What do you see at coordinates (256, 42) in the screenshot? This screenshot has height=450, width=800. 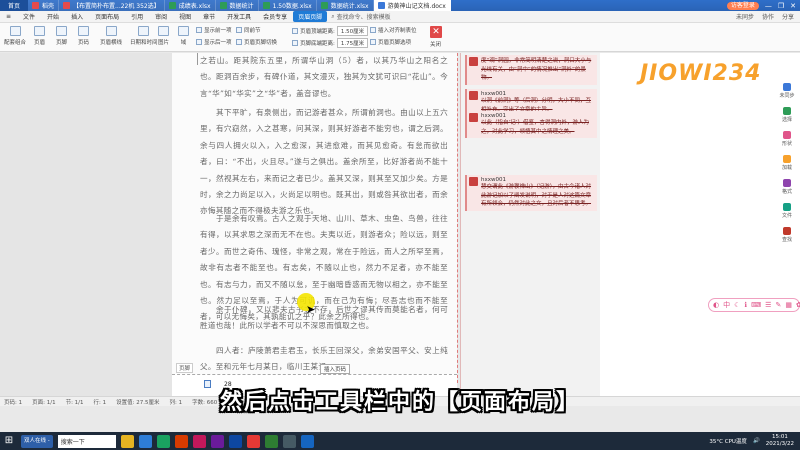 I see `header-footer-switch-button: 页眉页脚切换` at bounding box center [256, 42].